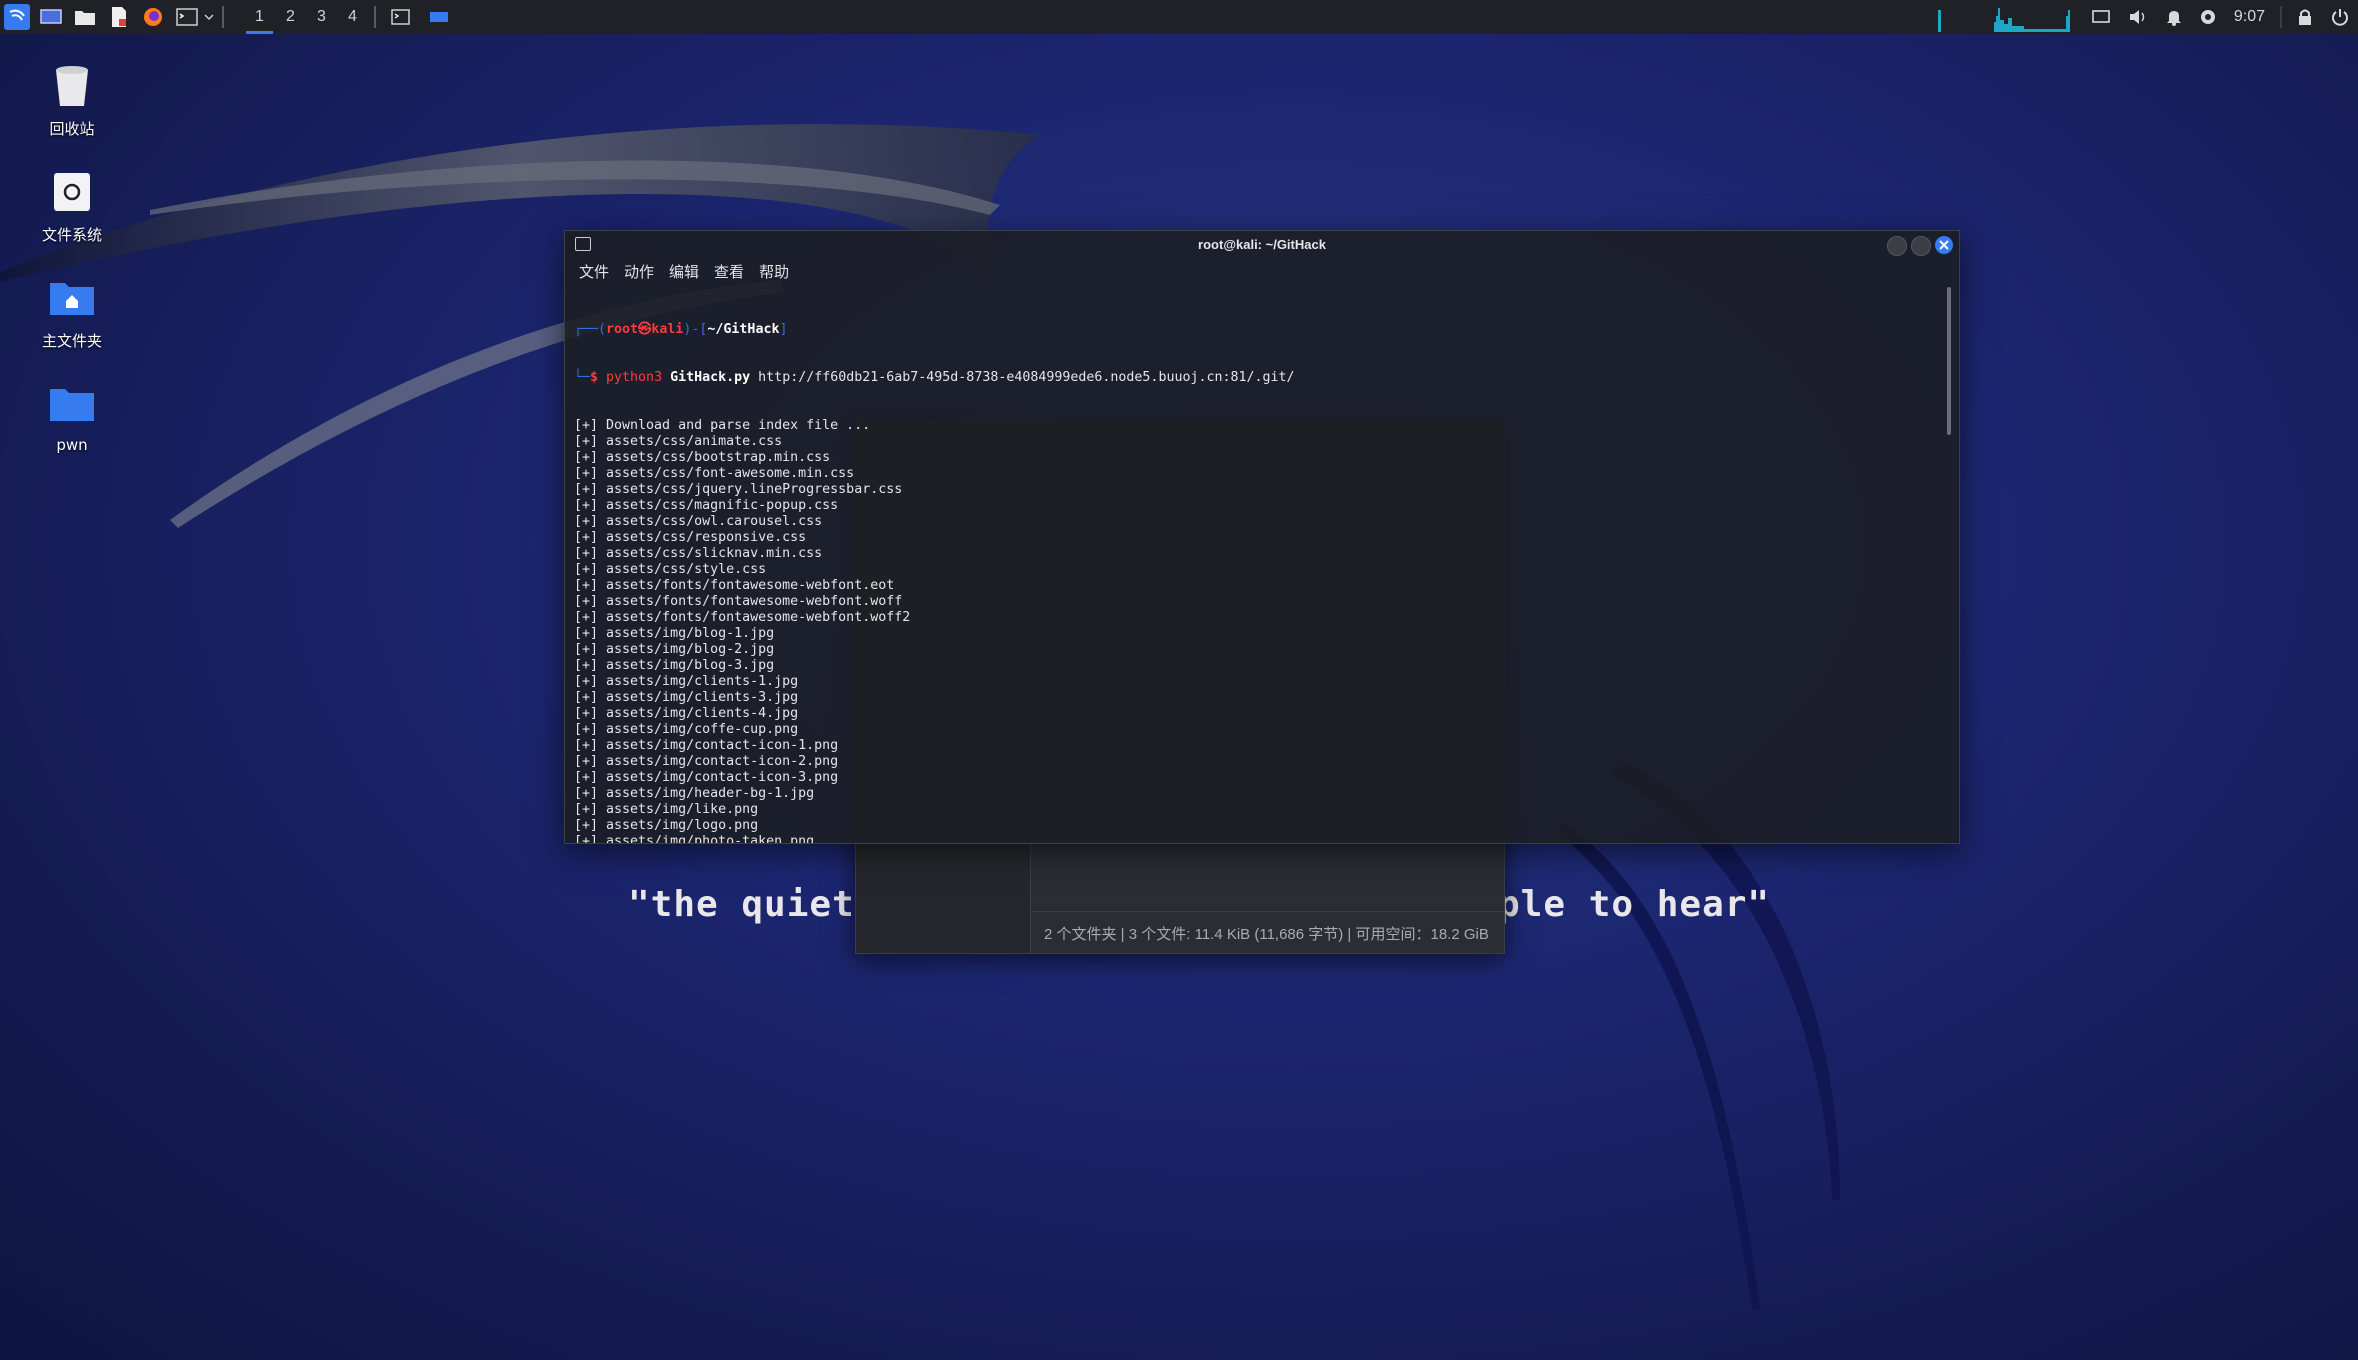  I want to click on output-line: [+] assets/css/owl.carousel.css, so click(698, 521).